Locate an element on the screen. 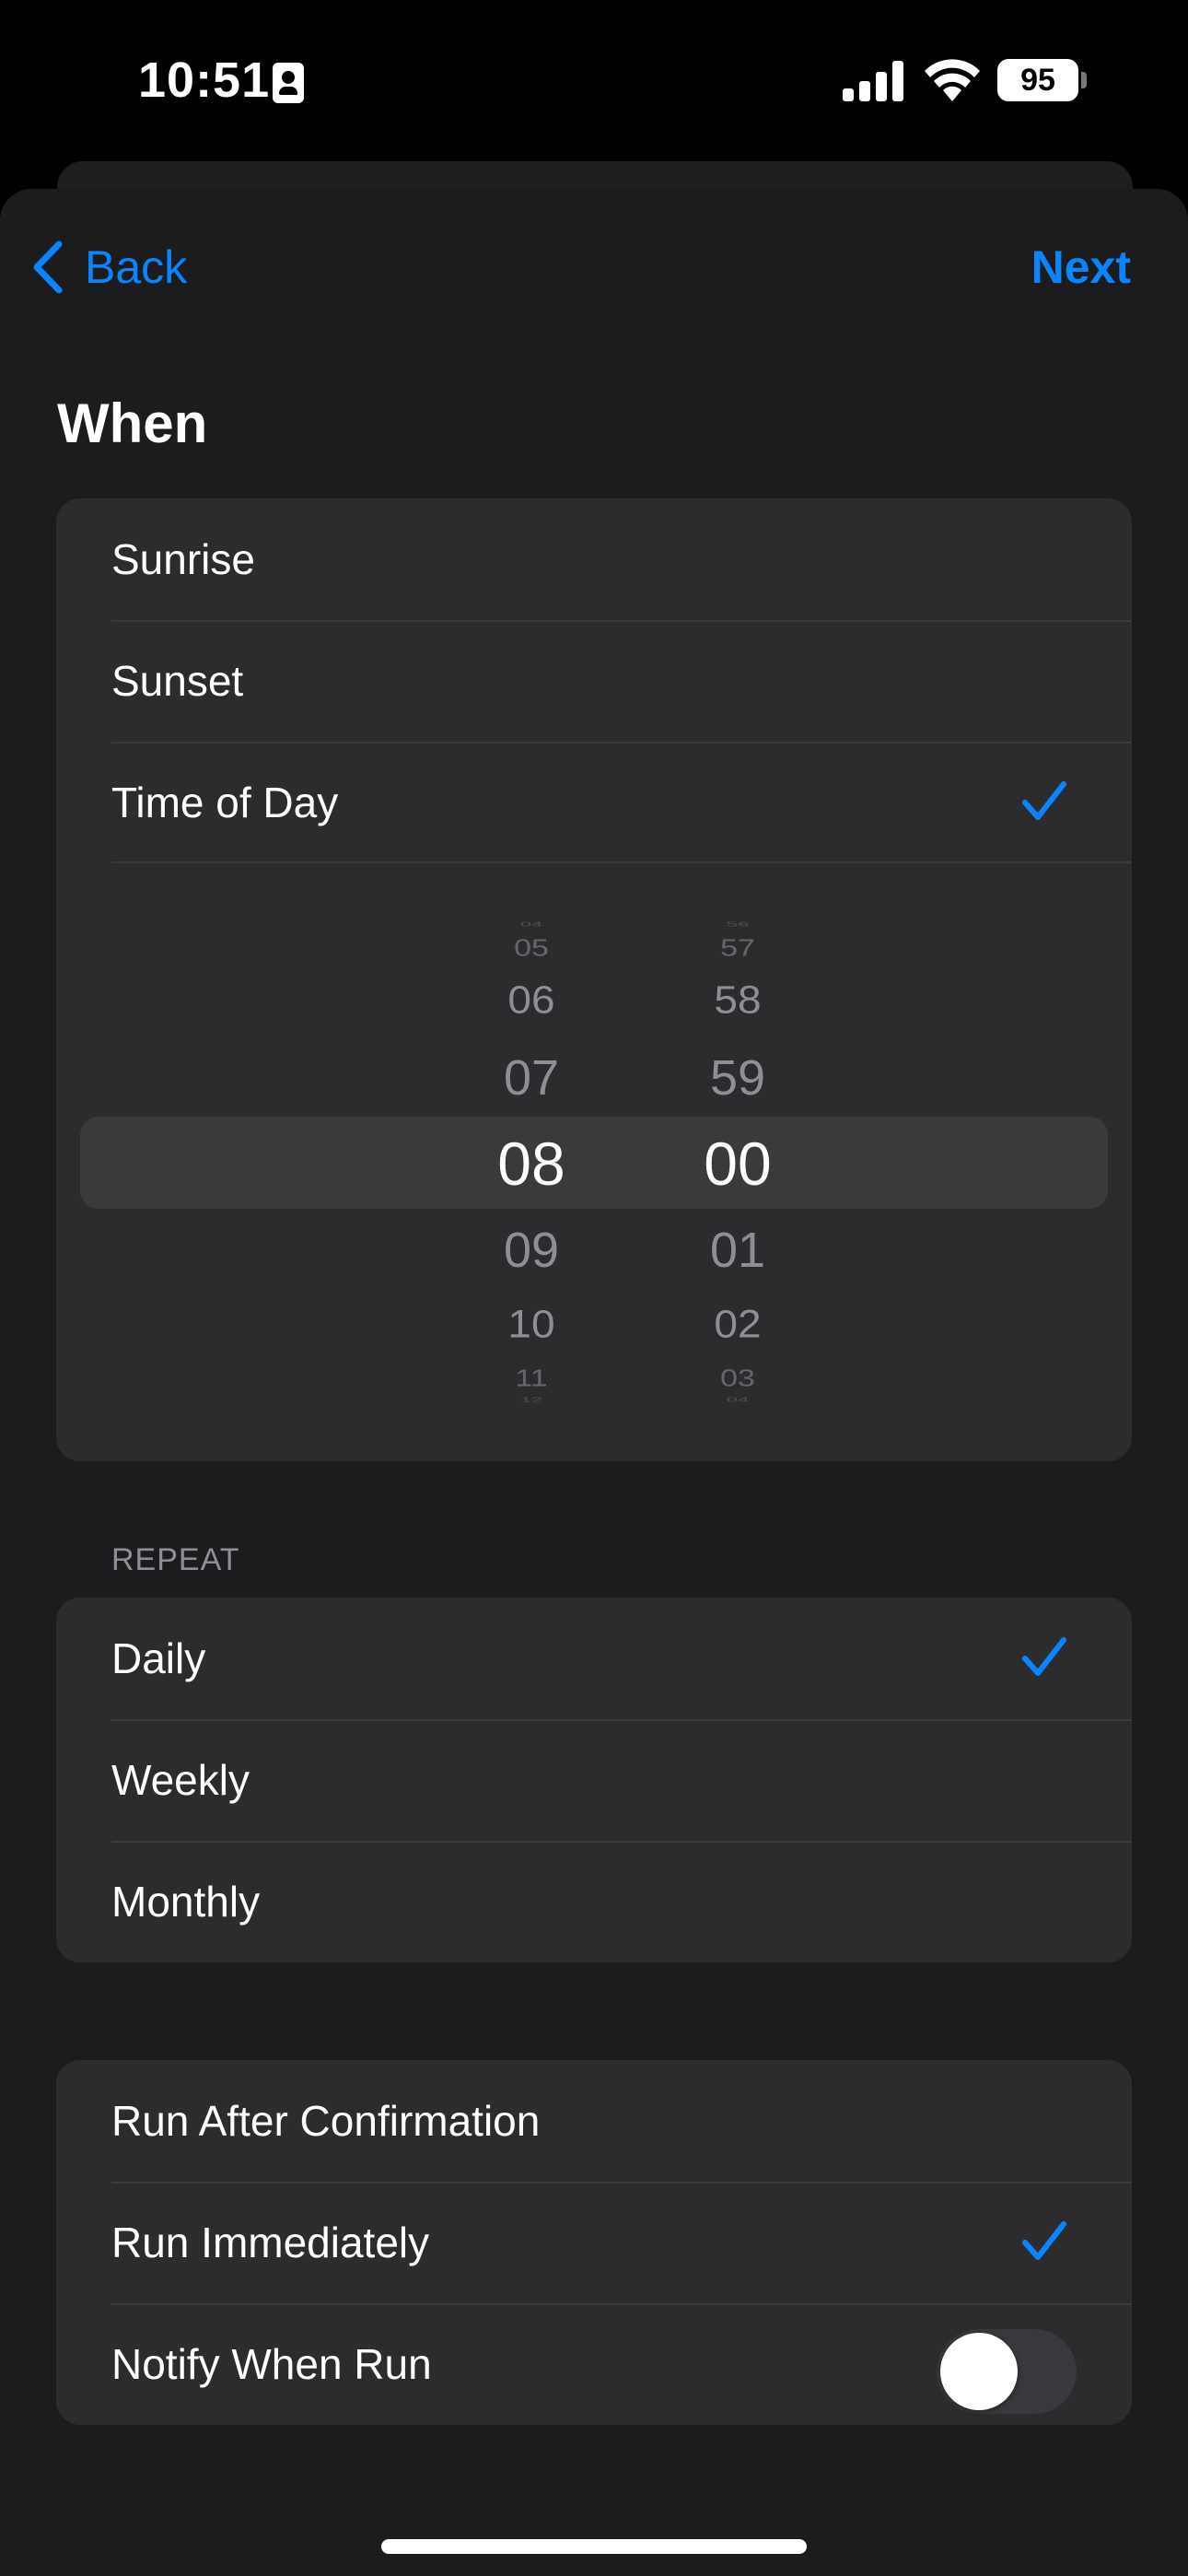 The width and height of the screenshot is (1188, 2576). picker-minute: 59 is located at coordinates (737, 1078).